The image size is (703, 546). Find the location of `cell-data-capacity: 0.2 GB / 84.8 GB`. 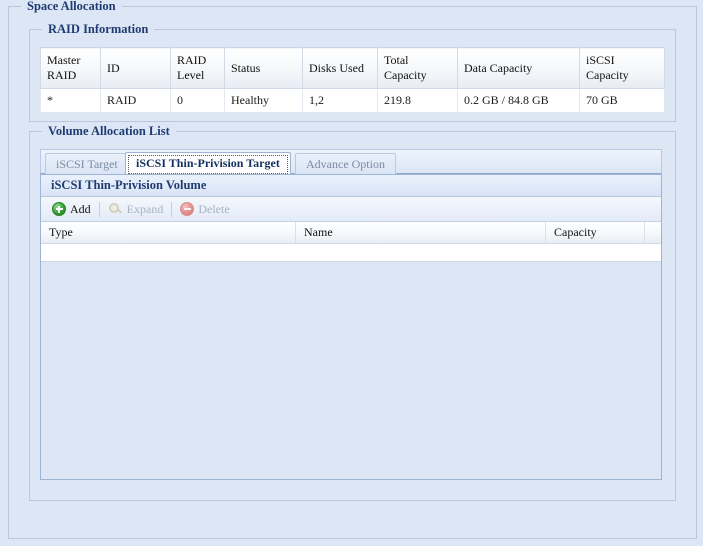

cell-data-capacity: 0.2 GB / 84.8 GB is located at coordinates (518, 100).